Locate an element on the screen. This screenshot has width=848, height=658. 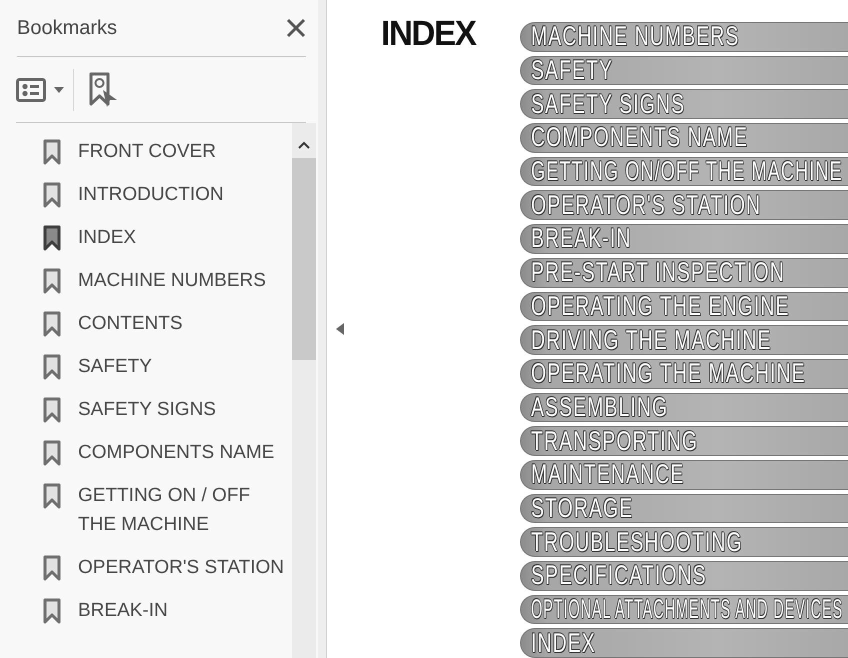
scrollbar-thumb is located at coordinates (304, 259).